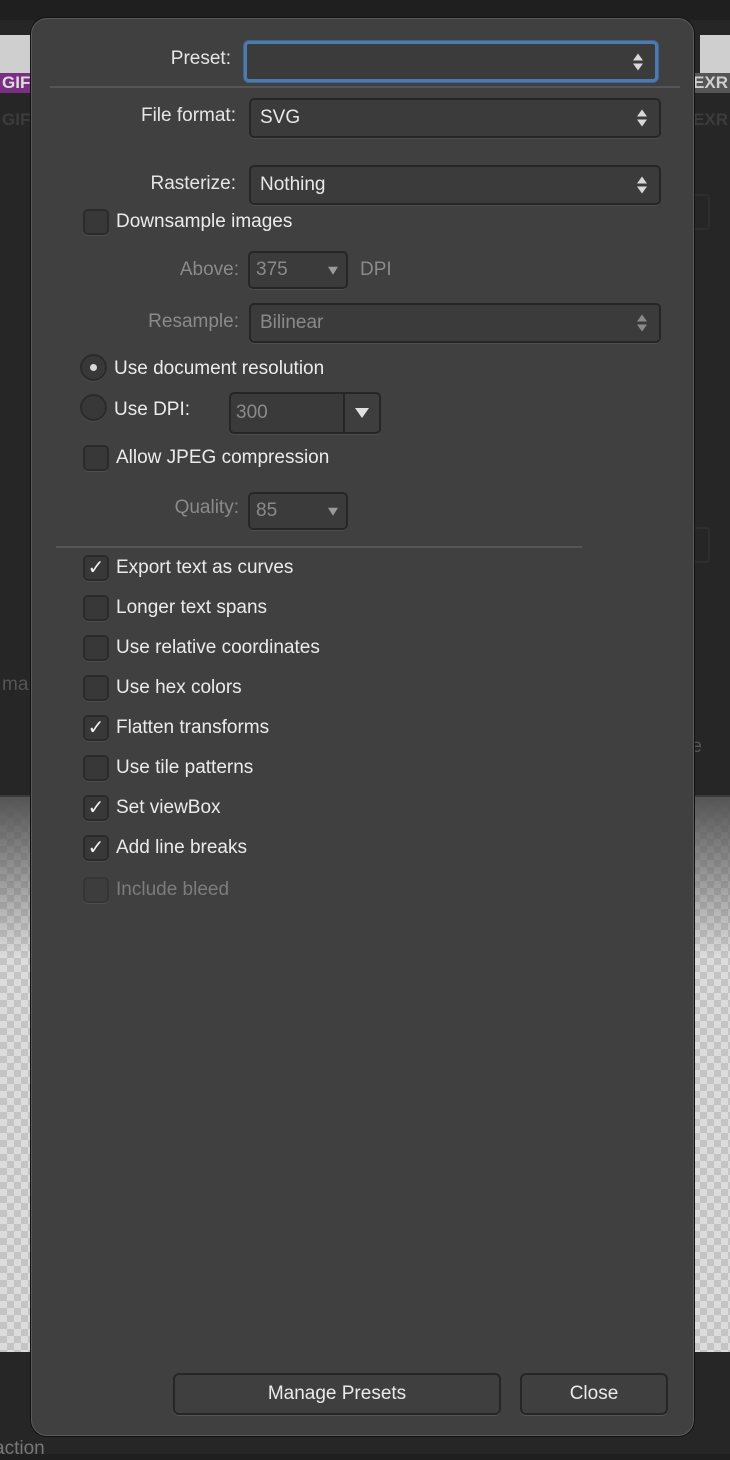 The width and height of the screenshot is (730, 1460). Describe the element at coordinates (201, 59) in the screenshot. I see `preset-label: Preset:` at that location.